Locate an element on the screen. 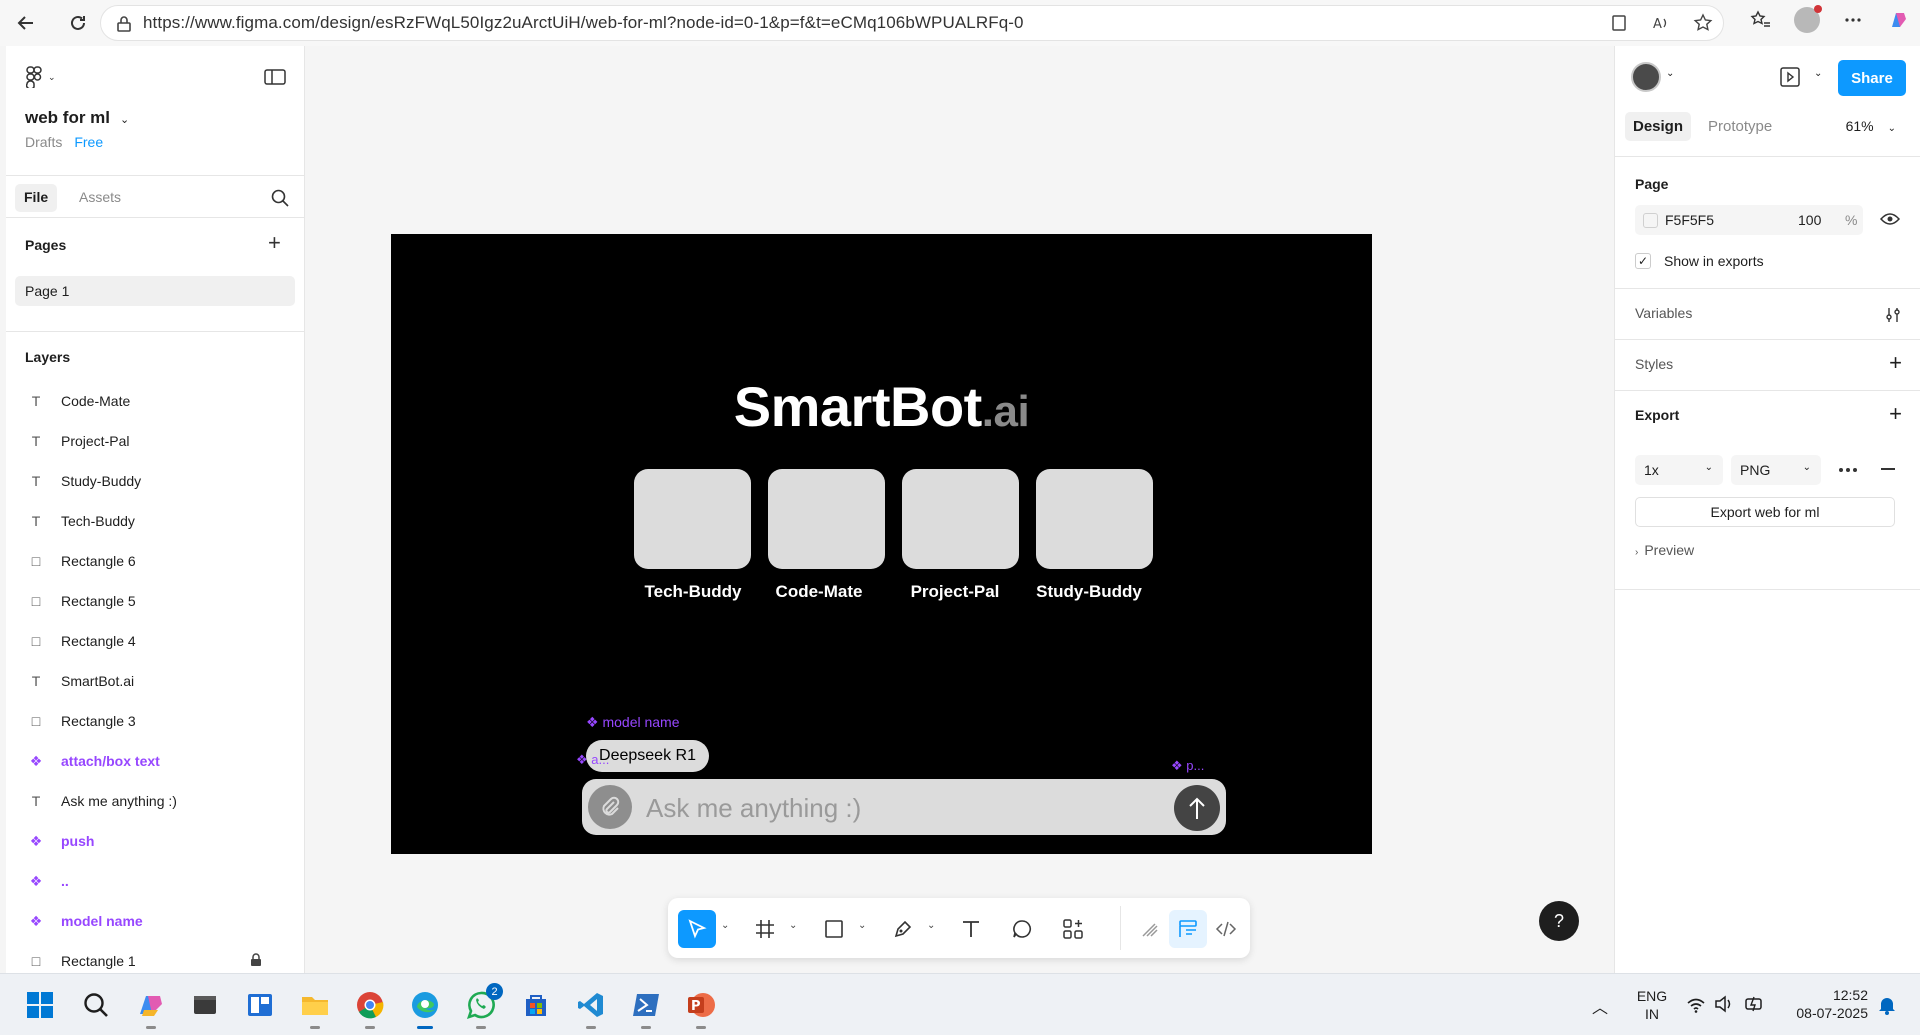 This screenshot has width=1920, height=1035. toggle-sidebar-icon is located at coordinates (275, 77).